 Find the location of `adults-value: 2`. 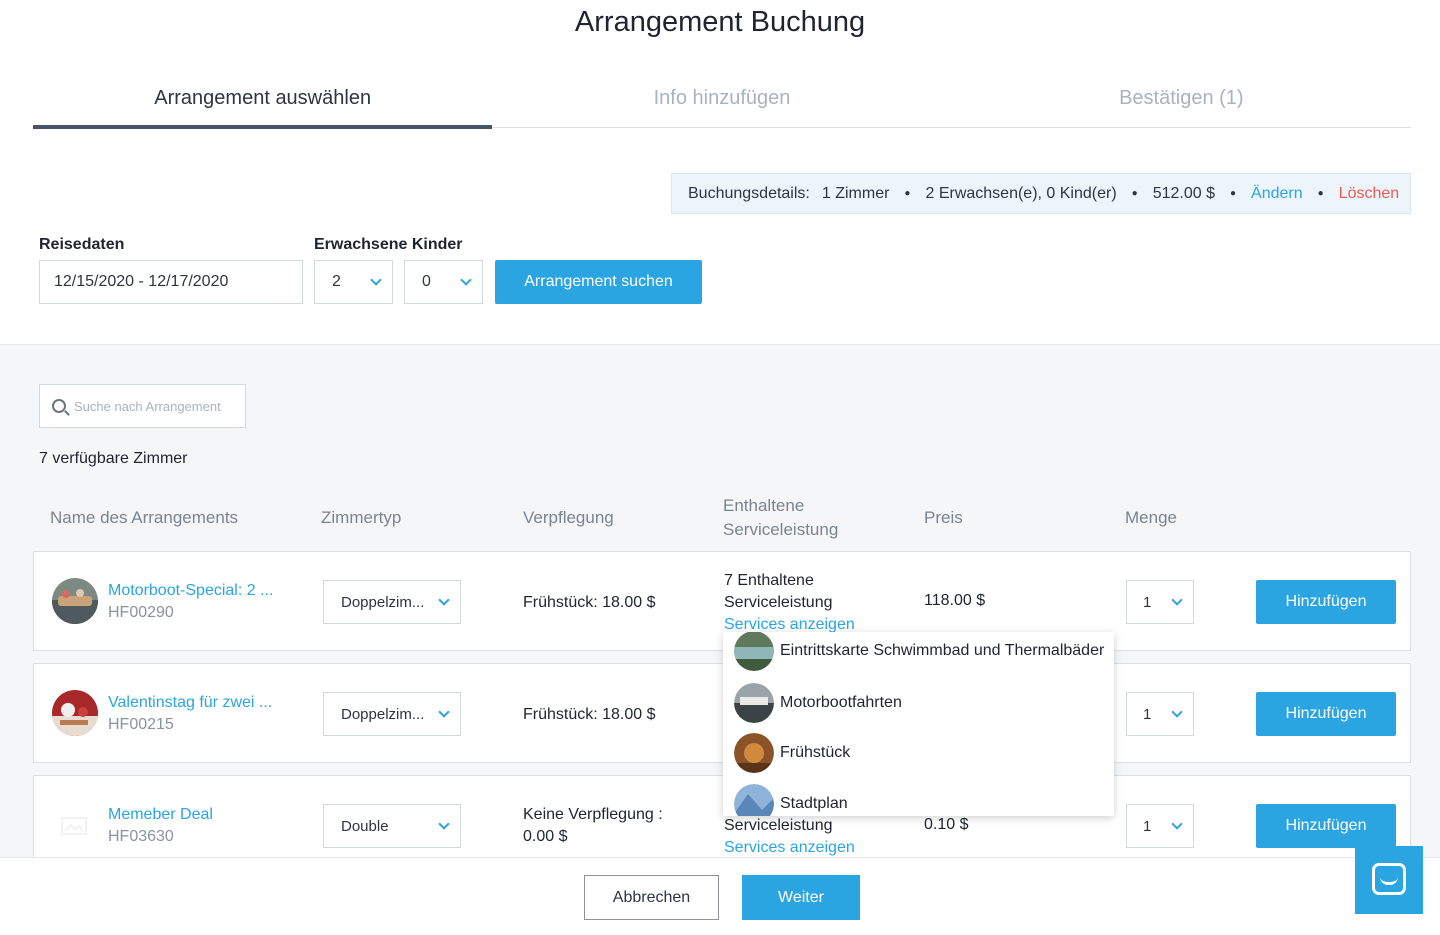

adults-value: 2 is located at coordinates (336, 281).